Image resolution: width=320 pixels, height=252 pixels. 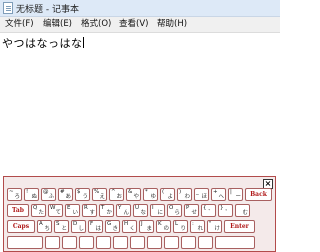 I want to click on menu-edit: 编辑(E), so click(x=57, y=24).